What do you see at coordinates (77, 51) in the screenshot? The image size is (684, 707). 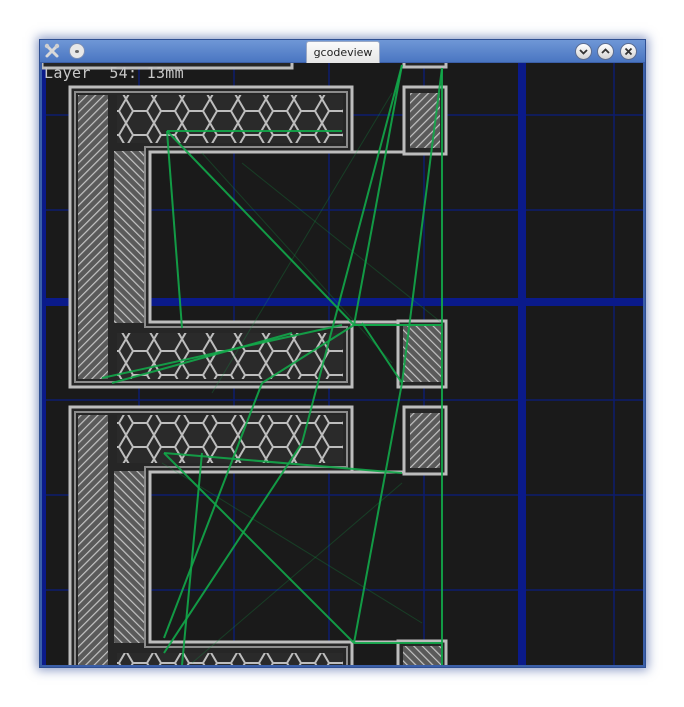 I see `window-menu-icon` at bounding box center [77, 51].